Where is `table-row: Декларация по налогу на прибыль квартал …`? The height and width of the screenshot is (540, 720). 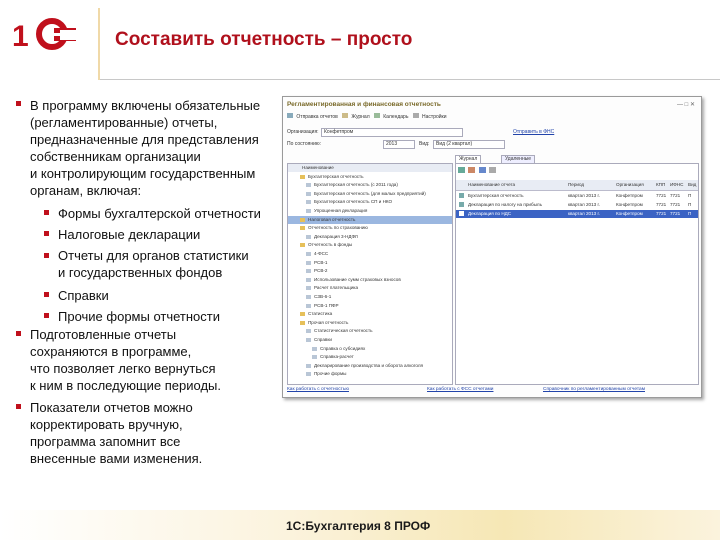 table-row: Декларация по налогу на прибыль квартал … is located at coordinates (577, 205).